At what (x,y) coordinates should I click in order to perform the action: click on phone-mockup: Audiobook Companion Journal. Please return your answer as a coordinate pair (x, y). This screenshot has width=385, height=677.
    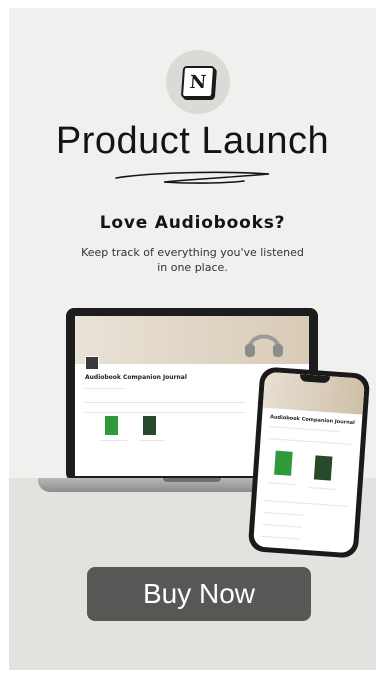
    Looking at the image, I should click on (309, 462).